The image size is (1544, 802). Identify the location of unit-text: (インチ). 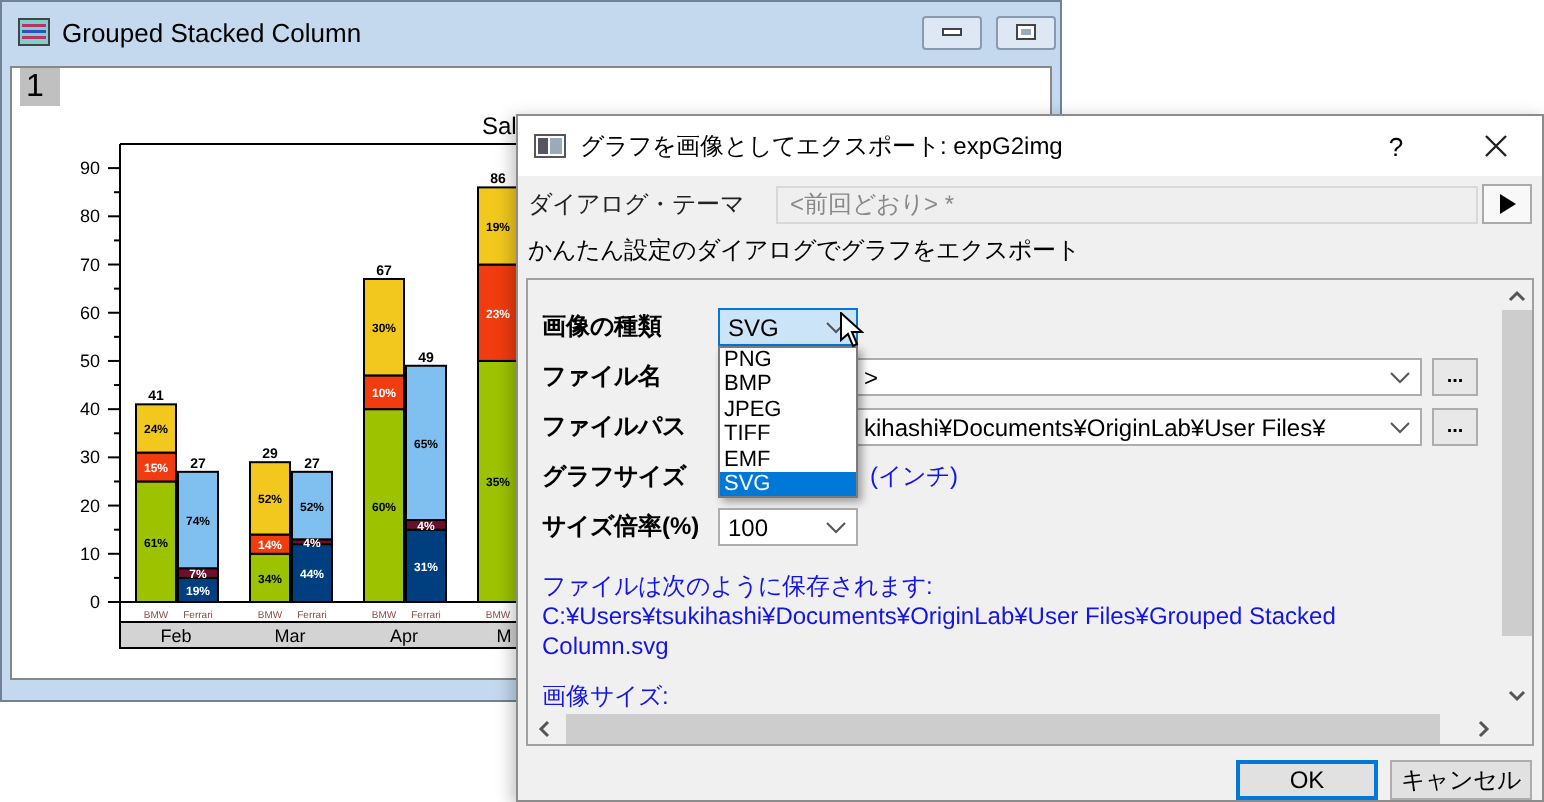
(914, 477).